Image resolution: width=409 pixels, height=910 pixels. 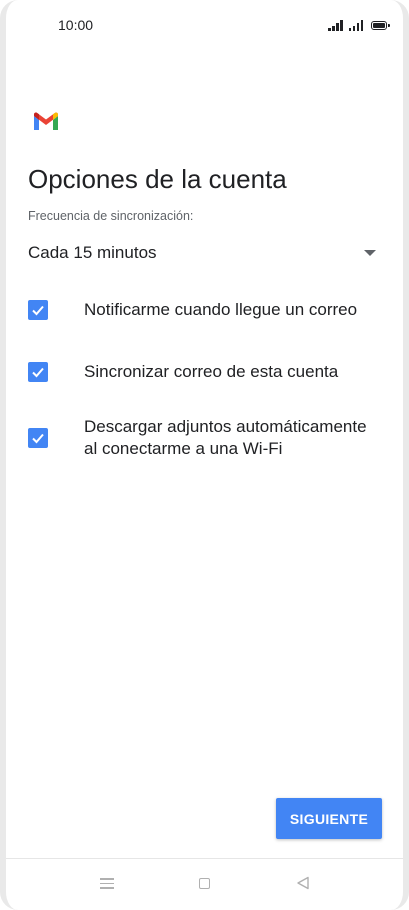 What do you see at coordinates (303, 883) in the screenshot?
I see `back-icon` at bounding box center [303, 883].